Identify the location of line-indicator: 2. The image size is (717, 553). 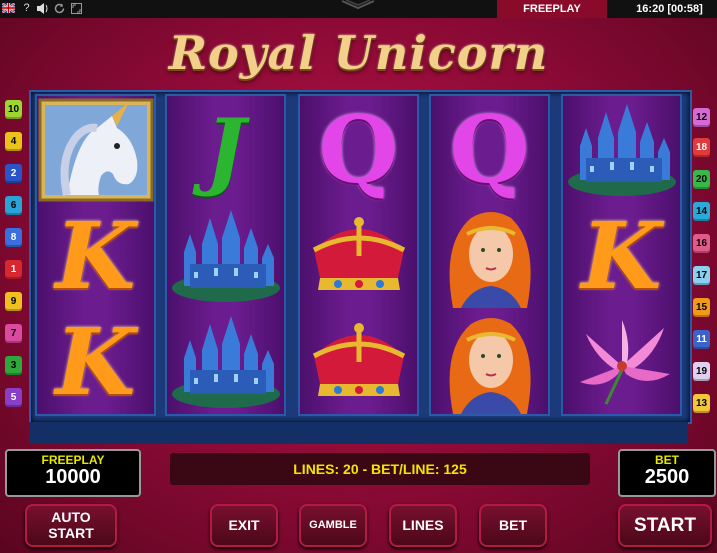
(13, 173).